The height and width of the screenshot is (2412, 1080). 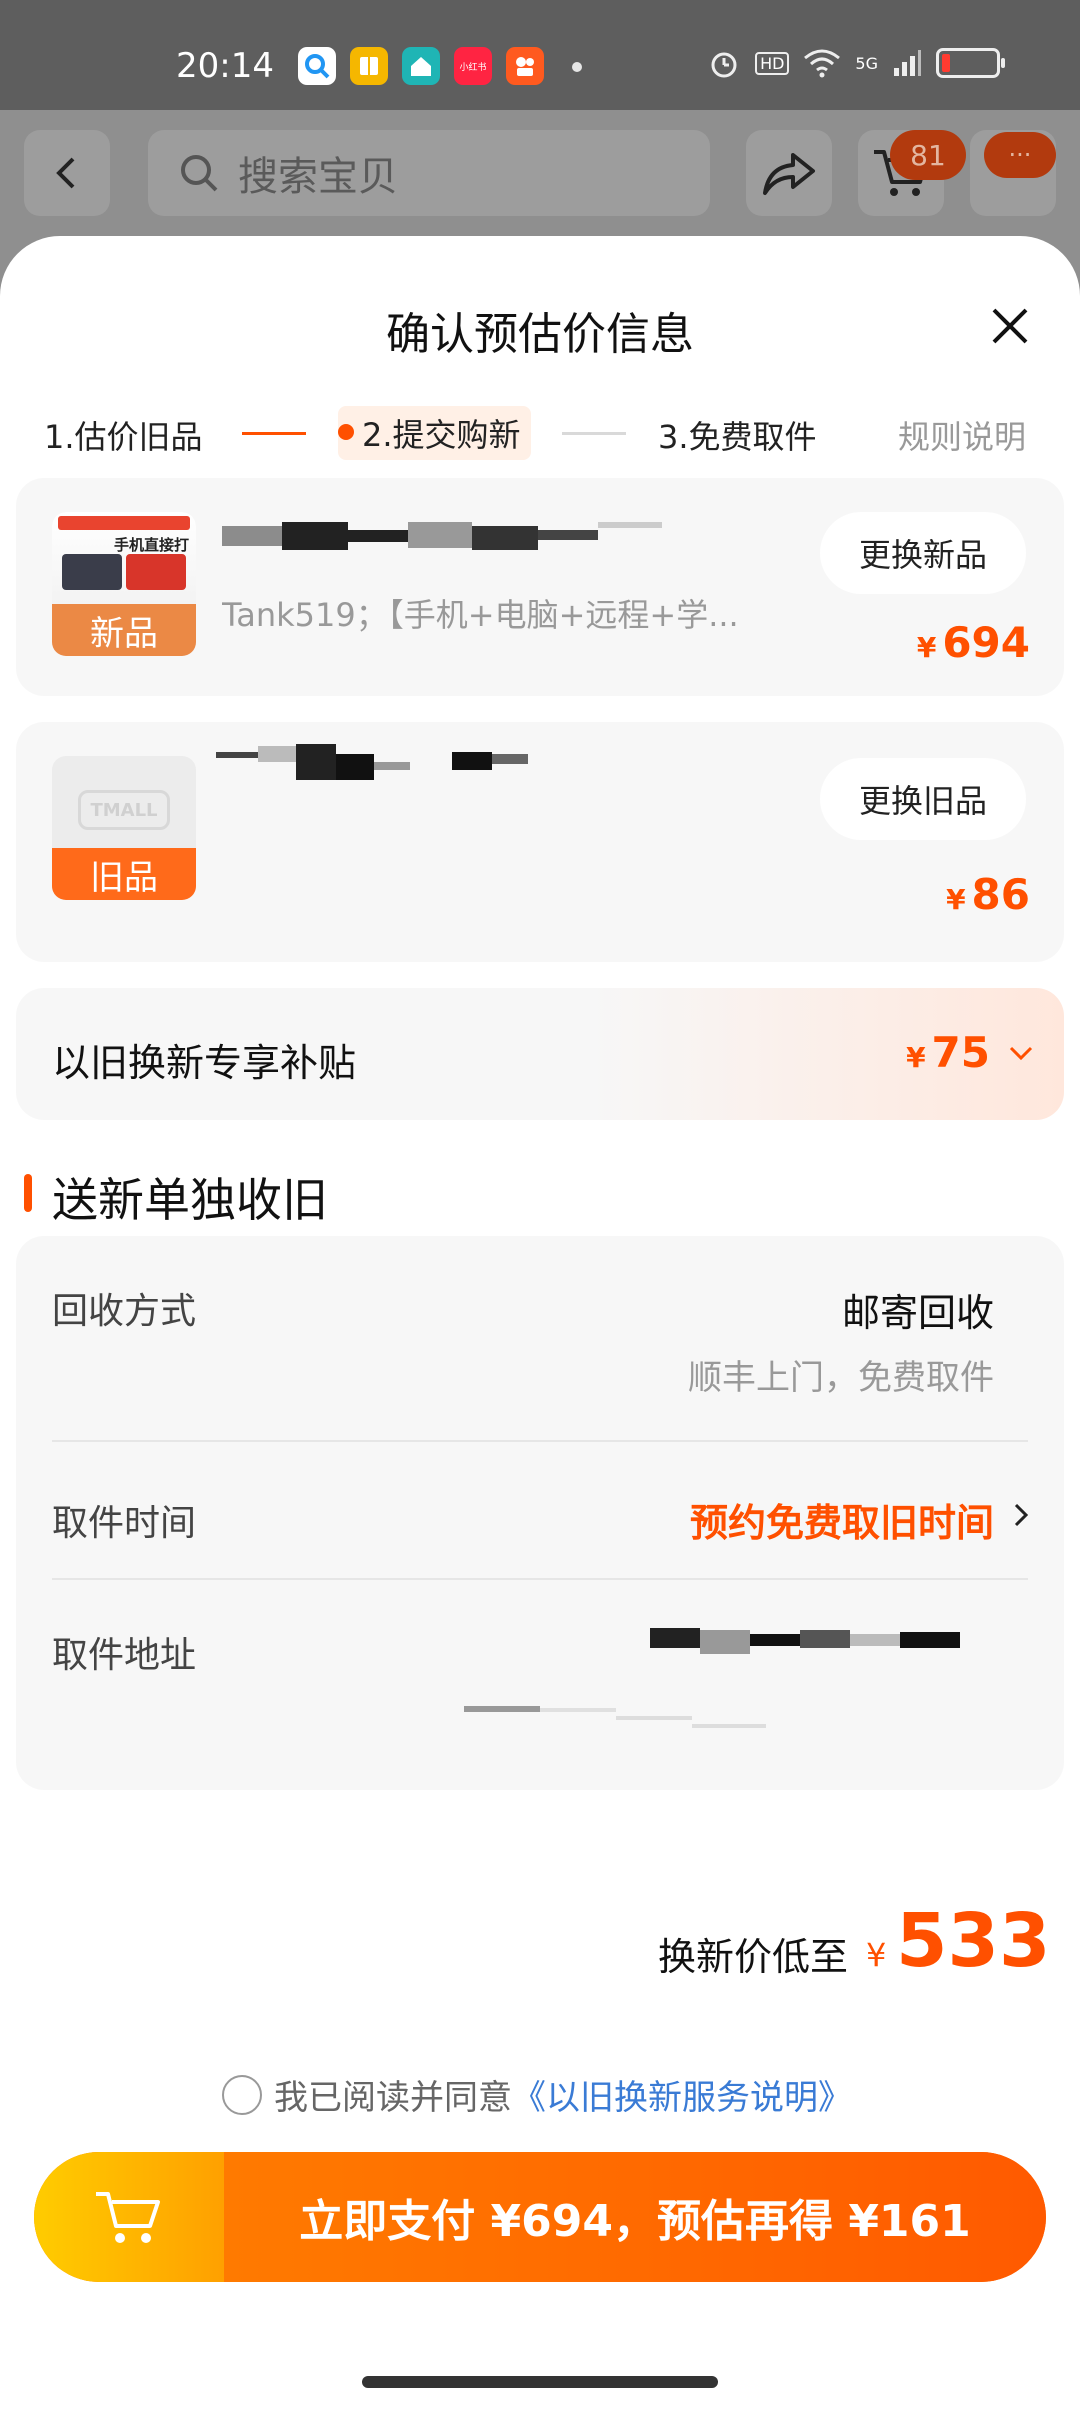 I want to click on old-badge: 旧品, so click(x=124, y=874).